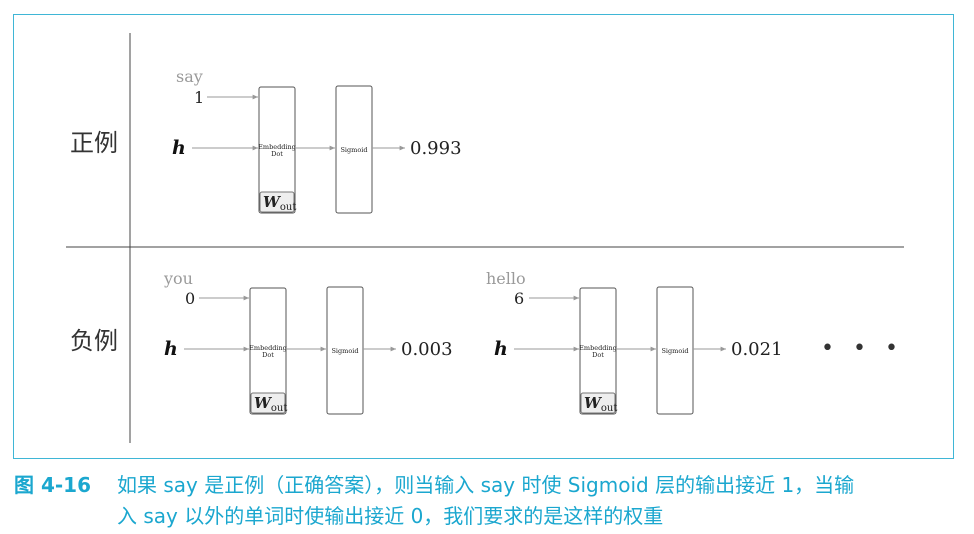  I want to click on figure-number: 图 4-16, so click(53, 485).